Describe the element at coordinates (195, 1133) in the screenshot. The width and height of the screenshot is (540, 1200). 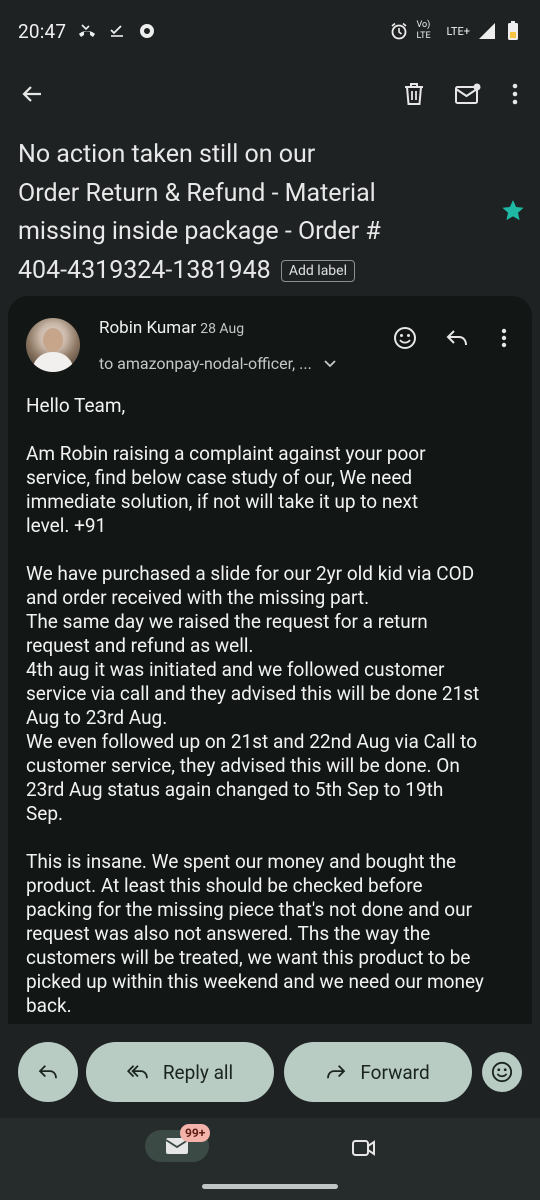
I see `unread-count-badge: 99+` at that location.